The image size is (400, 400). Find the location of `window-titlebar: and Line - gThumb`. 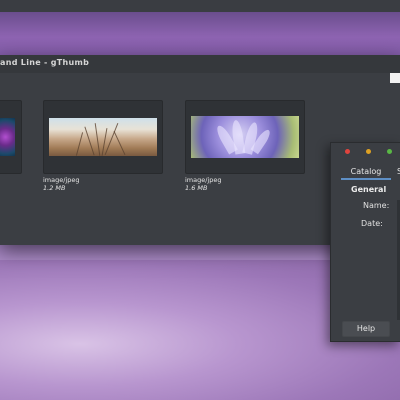

window-titlebar: and Line - gThumb is located at coordinates (200, 64).